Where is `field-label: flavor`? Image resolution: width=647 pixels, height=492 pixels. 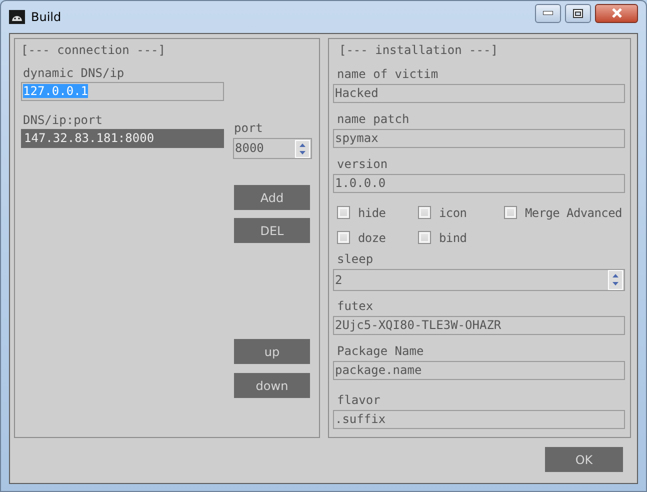 field-label: flavor is located at coordinates (359, 400).